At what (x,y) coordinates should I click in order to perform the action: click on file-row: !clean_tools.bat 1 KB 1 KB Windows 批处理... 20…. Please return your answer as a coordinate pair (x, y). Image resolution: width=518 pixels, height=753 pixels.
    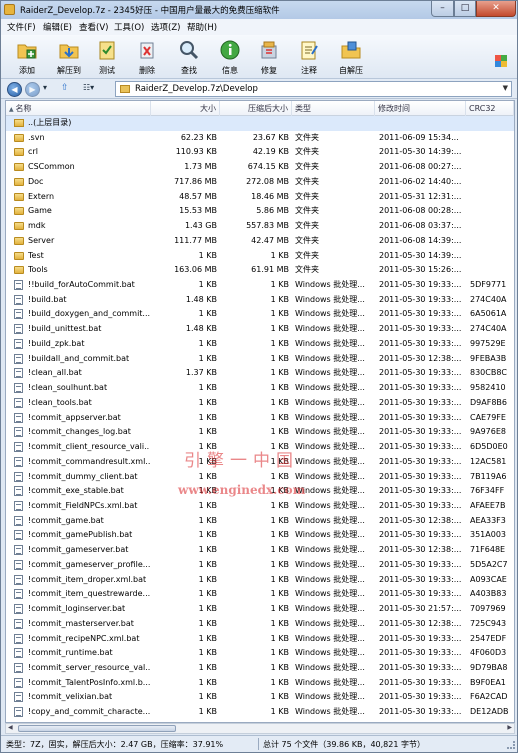
    Looking at the image, I should click on (260, 403).